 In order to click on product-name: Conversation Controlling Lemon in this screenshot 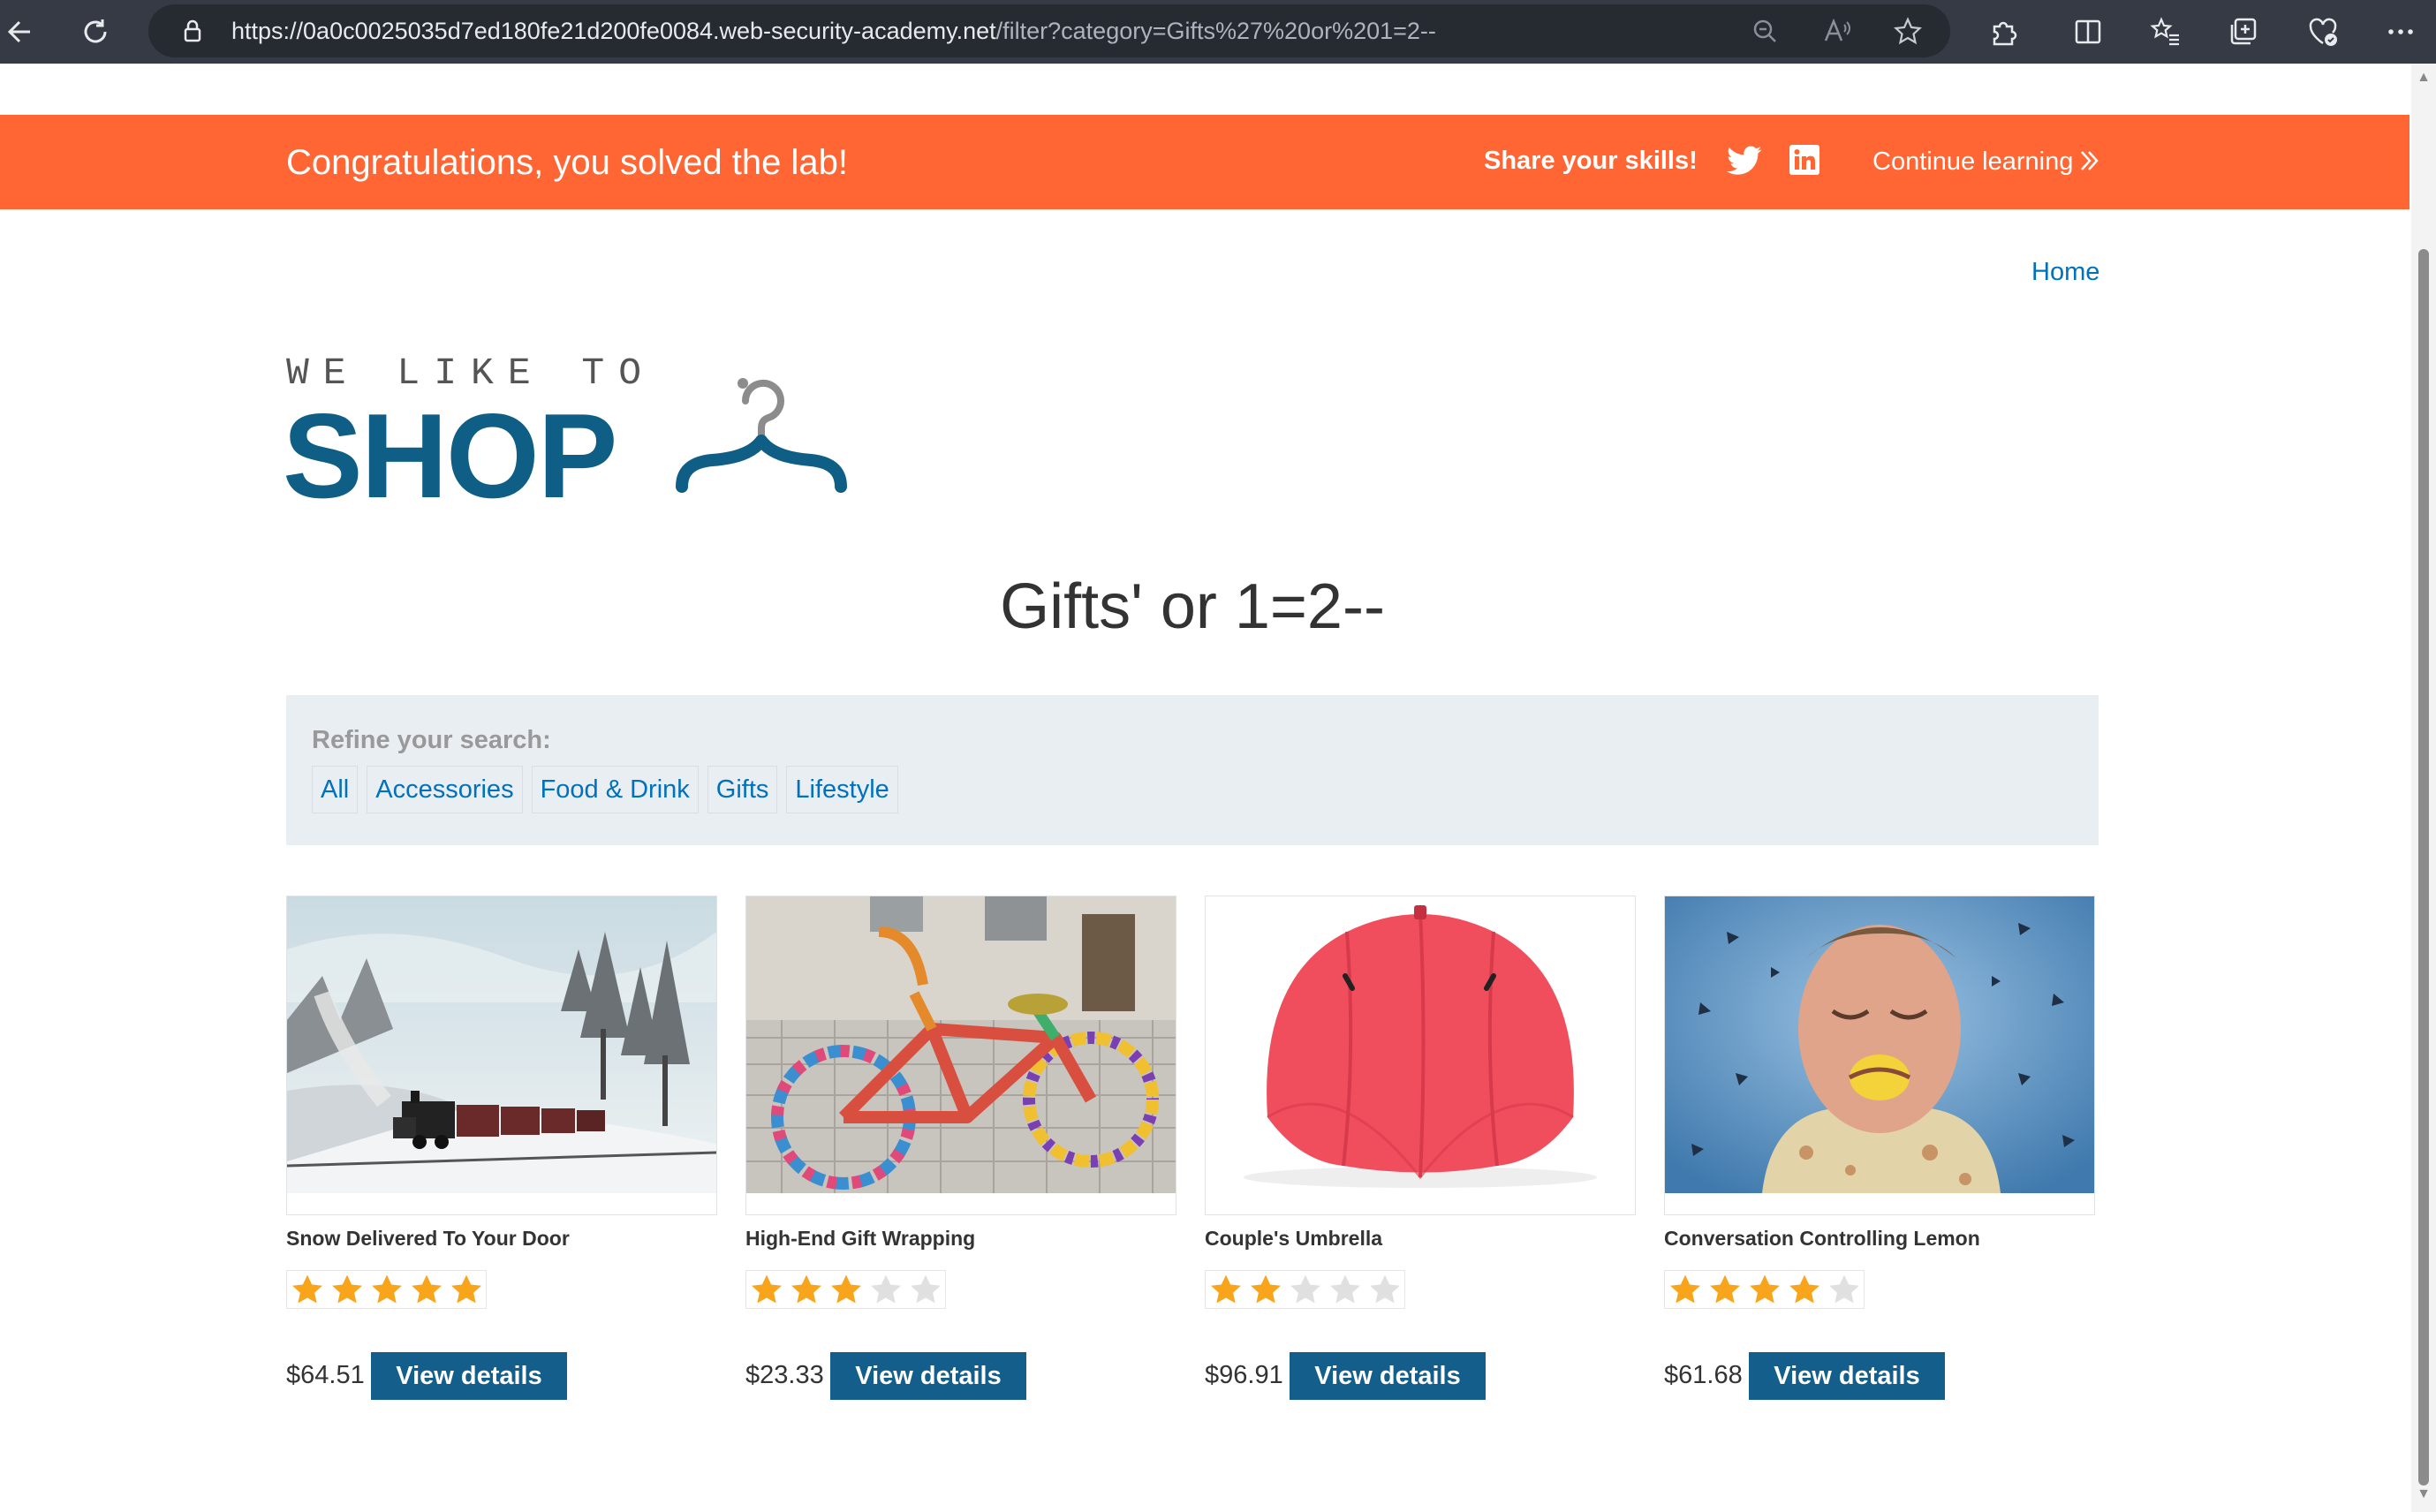, I will do `click(1822, 1239)`.